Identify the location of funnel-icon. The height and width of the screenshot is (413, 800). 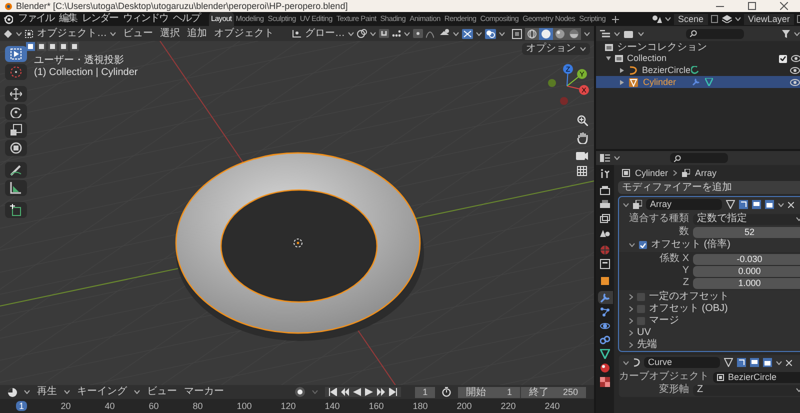
(786, 34).